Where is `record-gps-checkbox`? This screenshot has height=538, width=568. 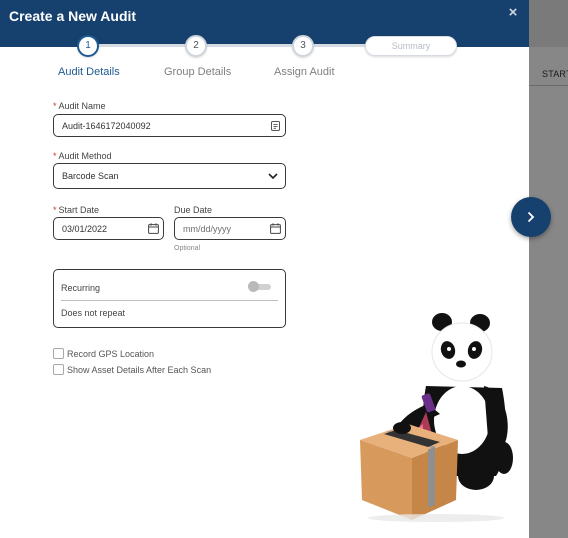 record-gps-checkbox is located at coordinates (58, 353).